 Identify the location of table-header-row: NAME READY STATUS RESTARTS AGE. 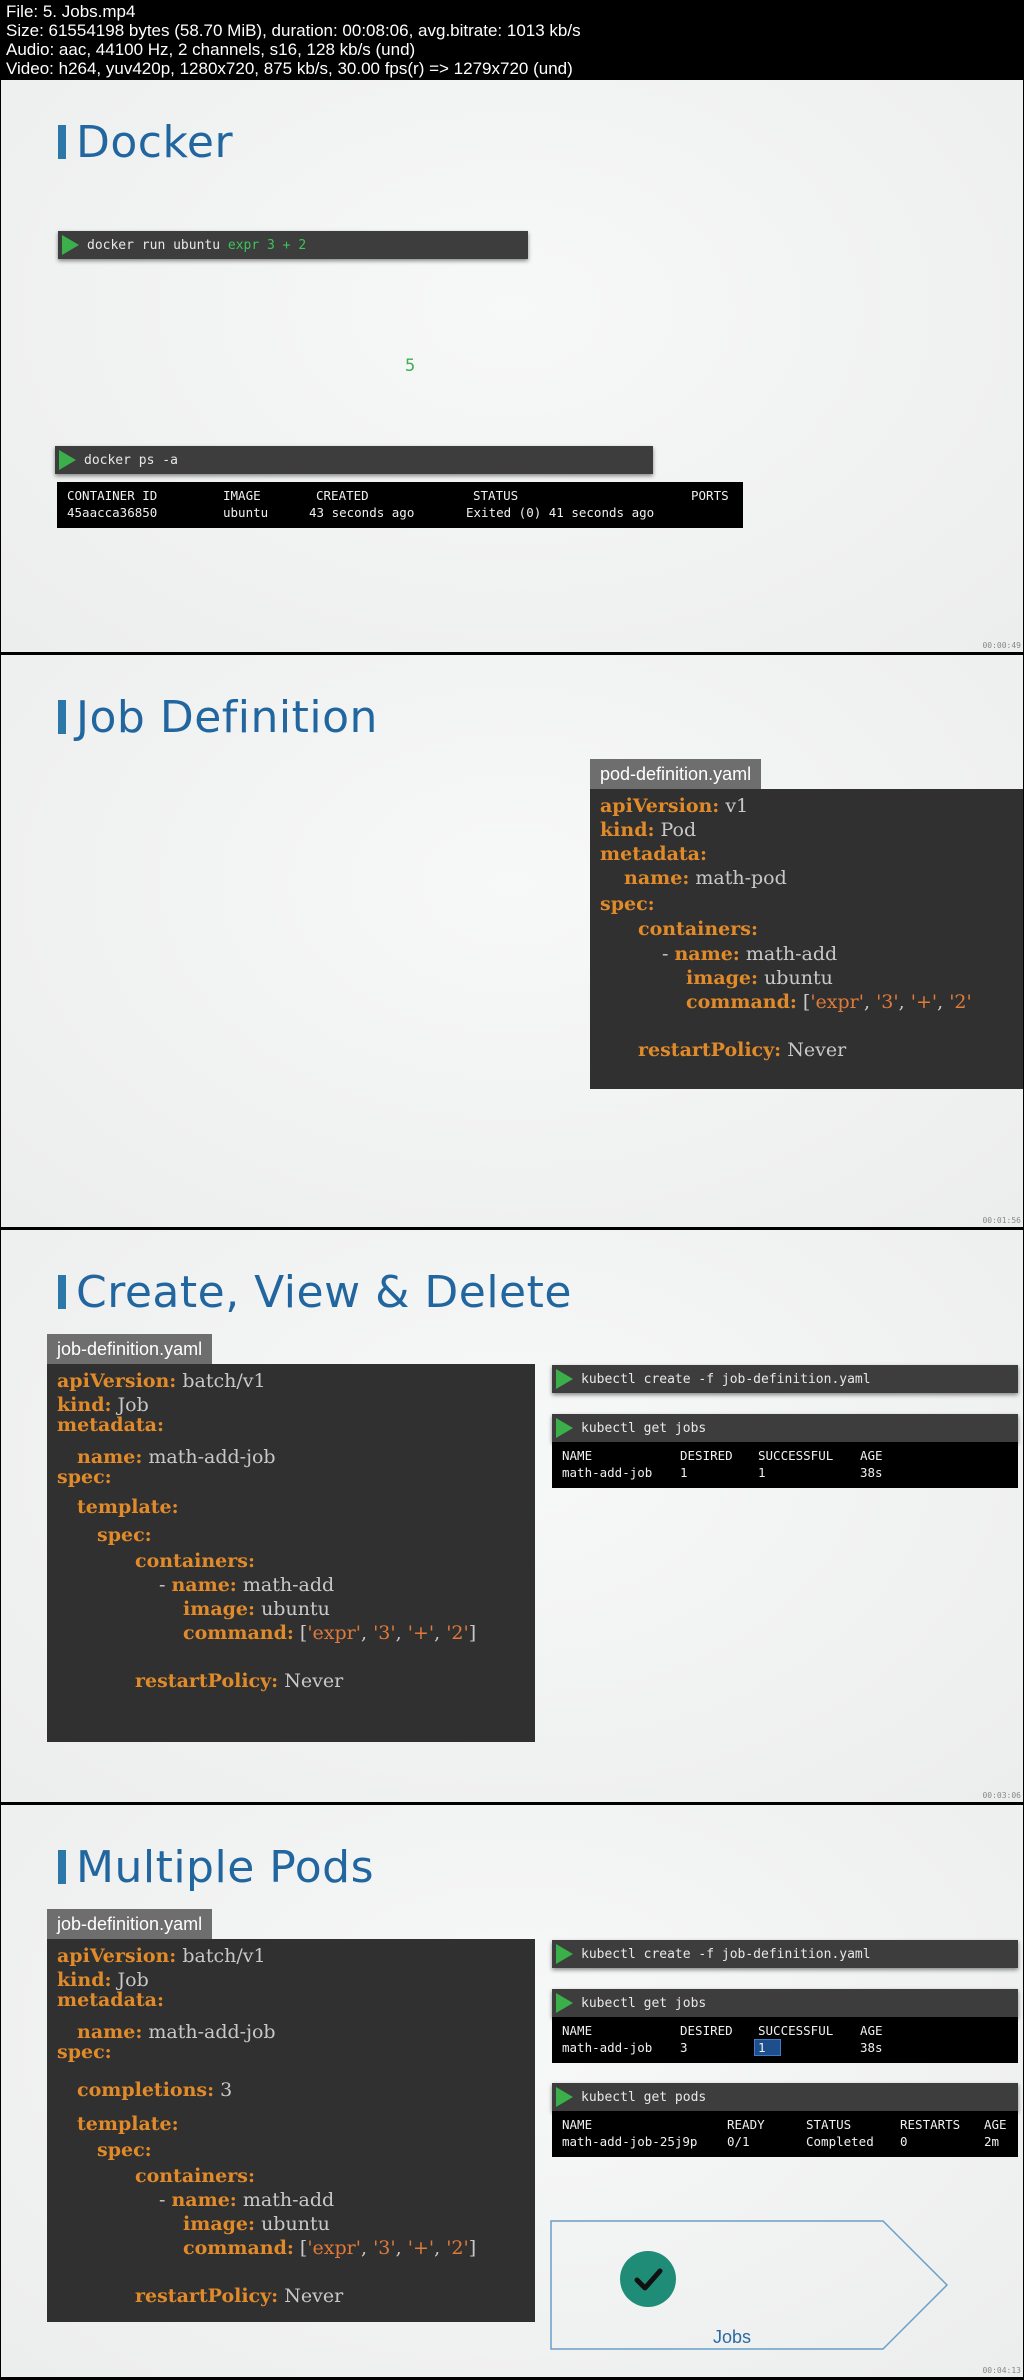
(785, 2125).